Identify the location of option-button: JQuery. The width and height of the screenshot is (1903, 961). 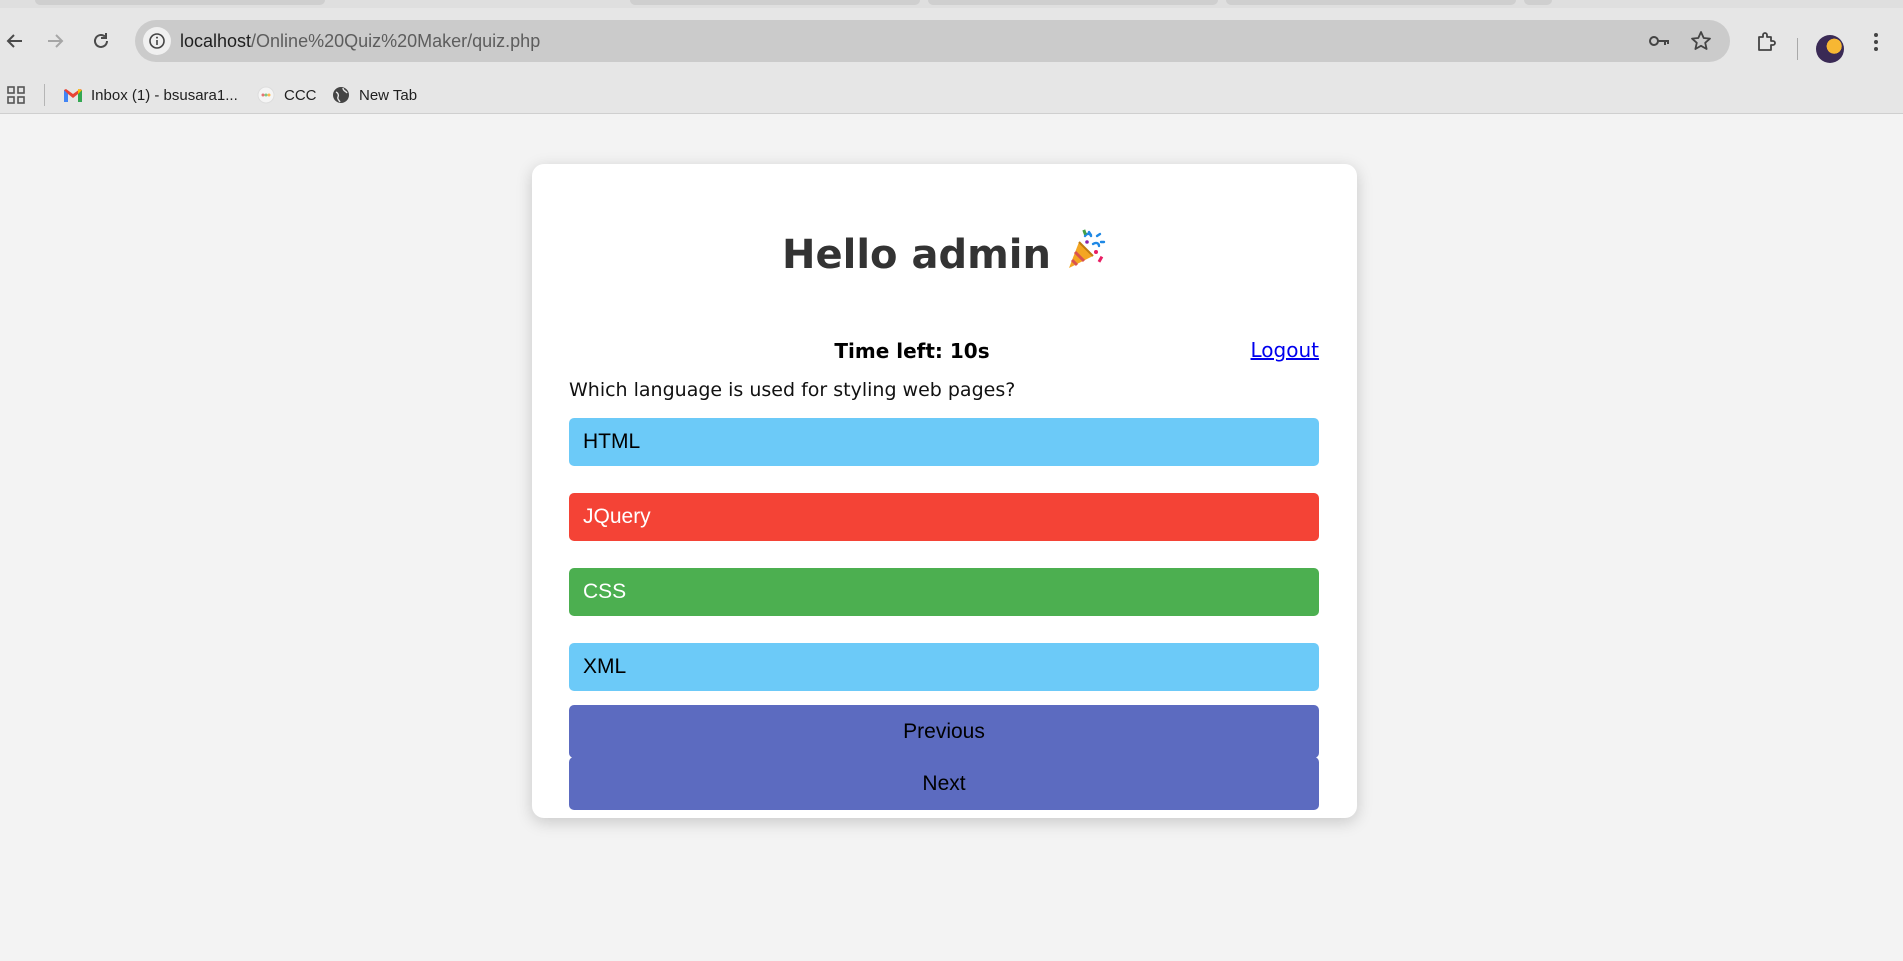
(944, 517).